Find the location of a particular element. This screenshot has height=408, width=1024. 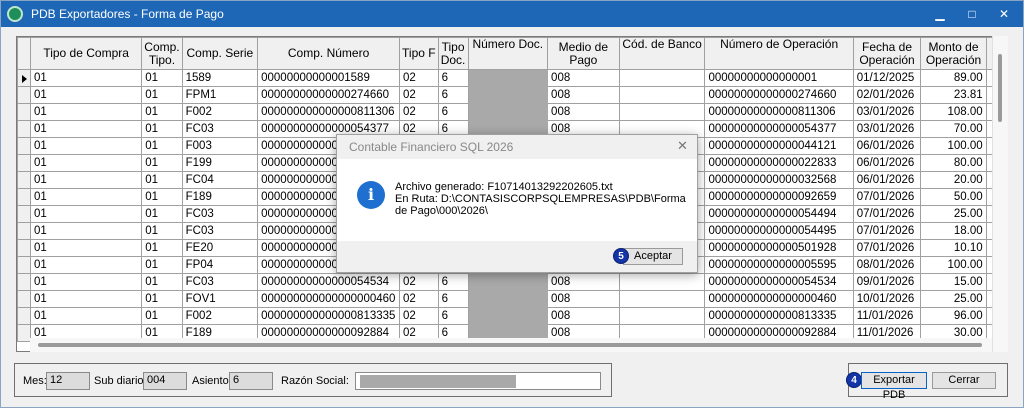

cell-comp-numero: 000000000000000813335 is located at coordinates (329, 316).